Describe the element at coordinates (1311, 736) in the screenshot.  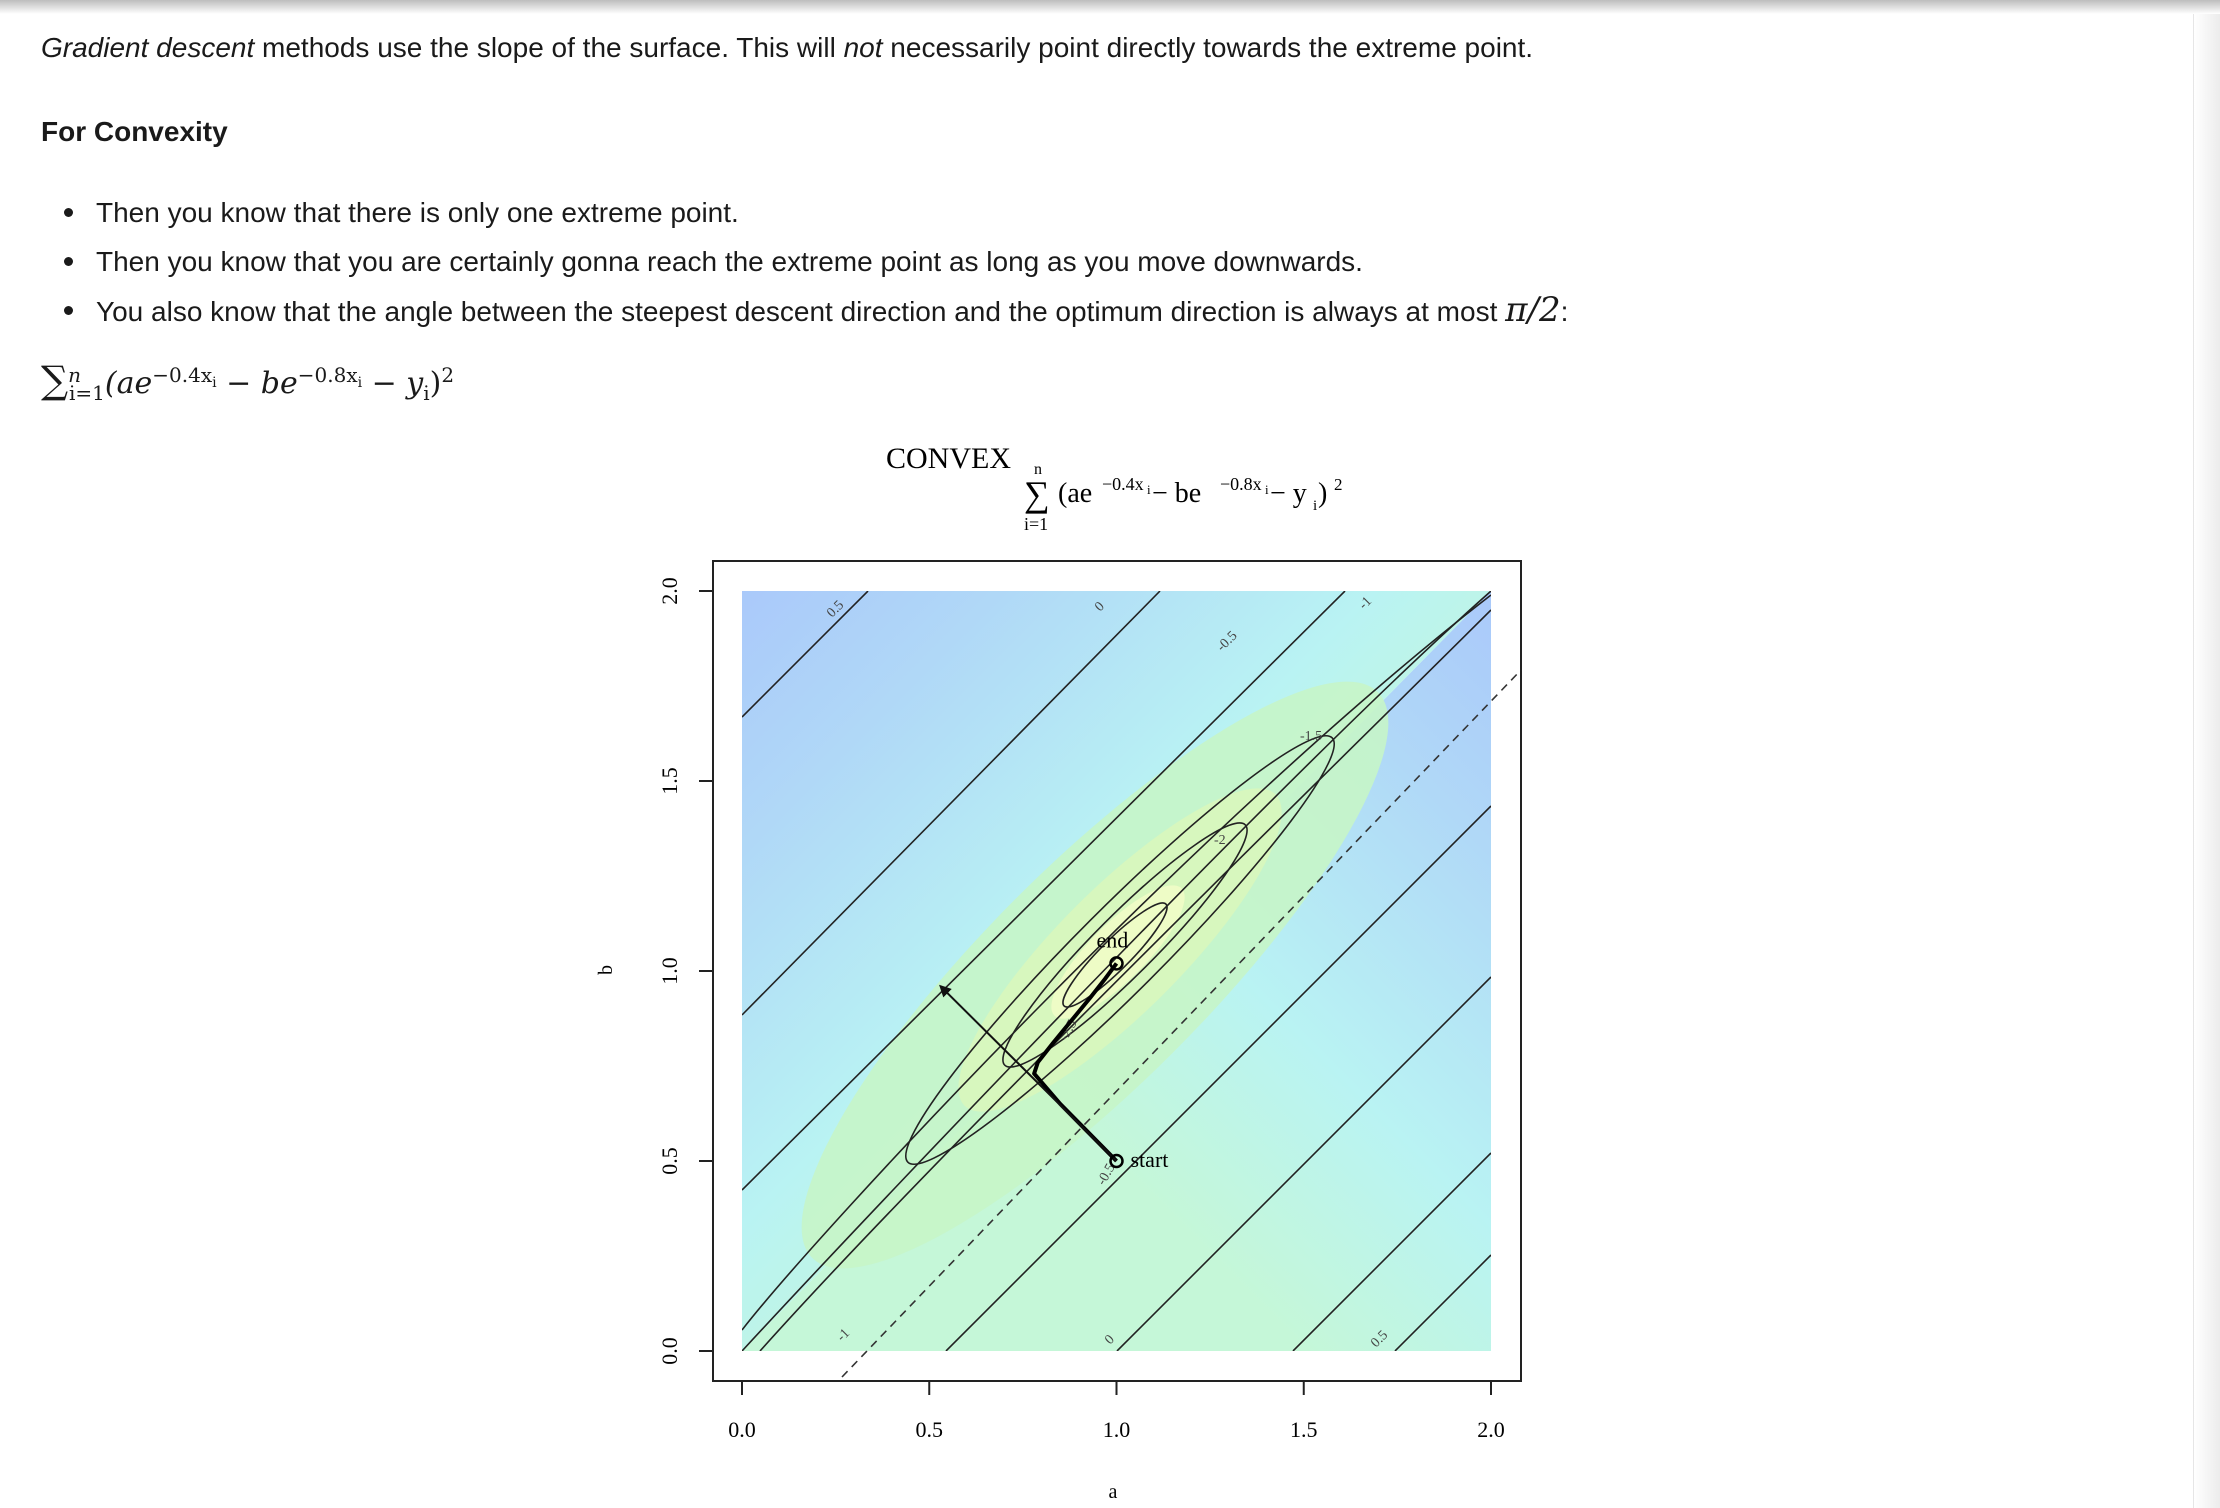
I see `contour-label: -1.5` at that location.